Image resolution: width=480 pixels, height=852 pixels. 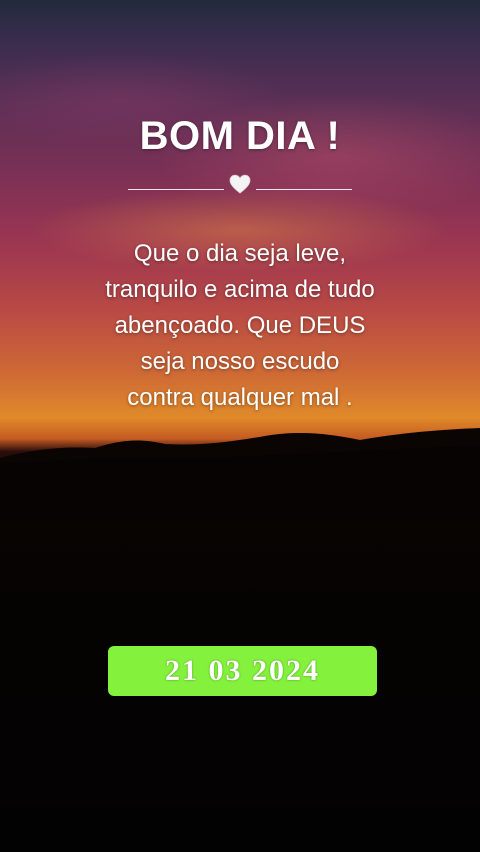 I want to click on message-line: seja nosso escudo, so click(x=240, y=361).